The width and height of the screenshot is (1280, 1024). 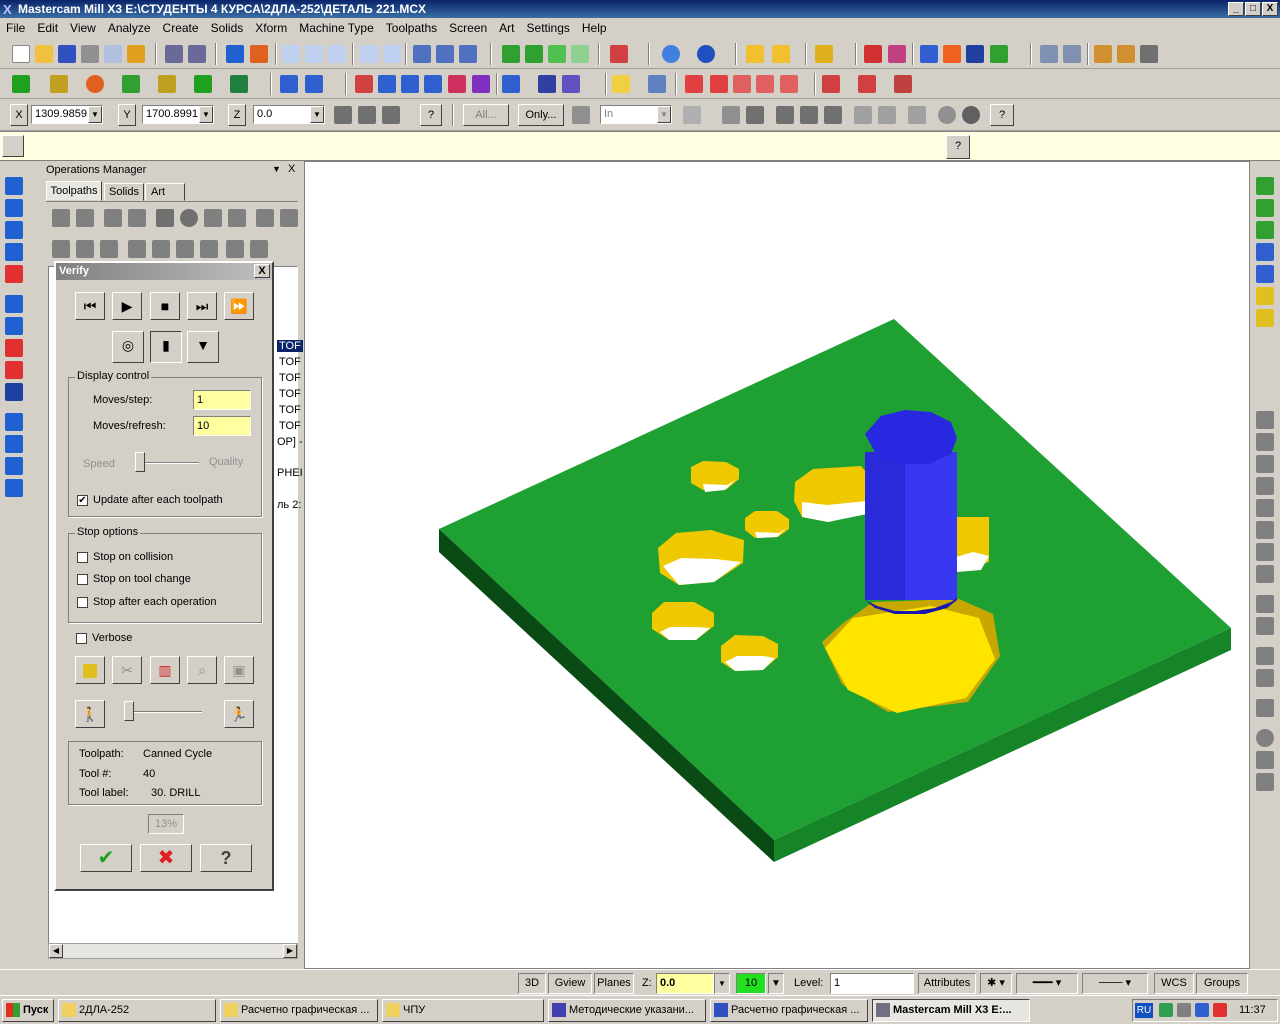 What do you see at coordinates (14, 422) in the screenshot?
I see `boolean-icon` at bounding box center [14, 422].